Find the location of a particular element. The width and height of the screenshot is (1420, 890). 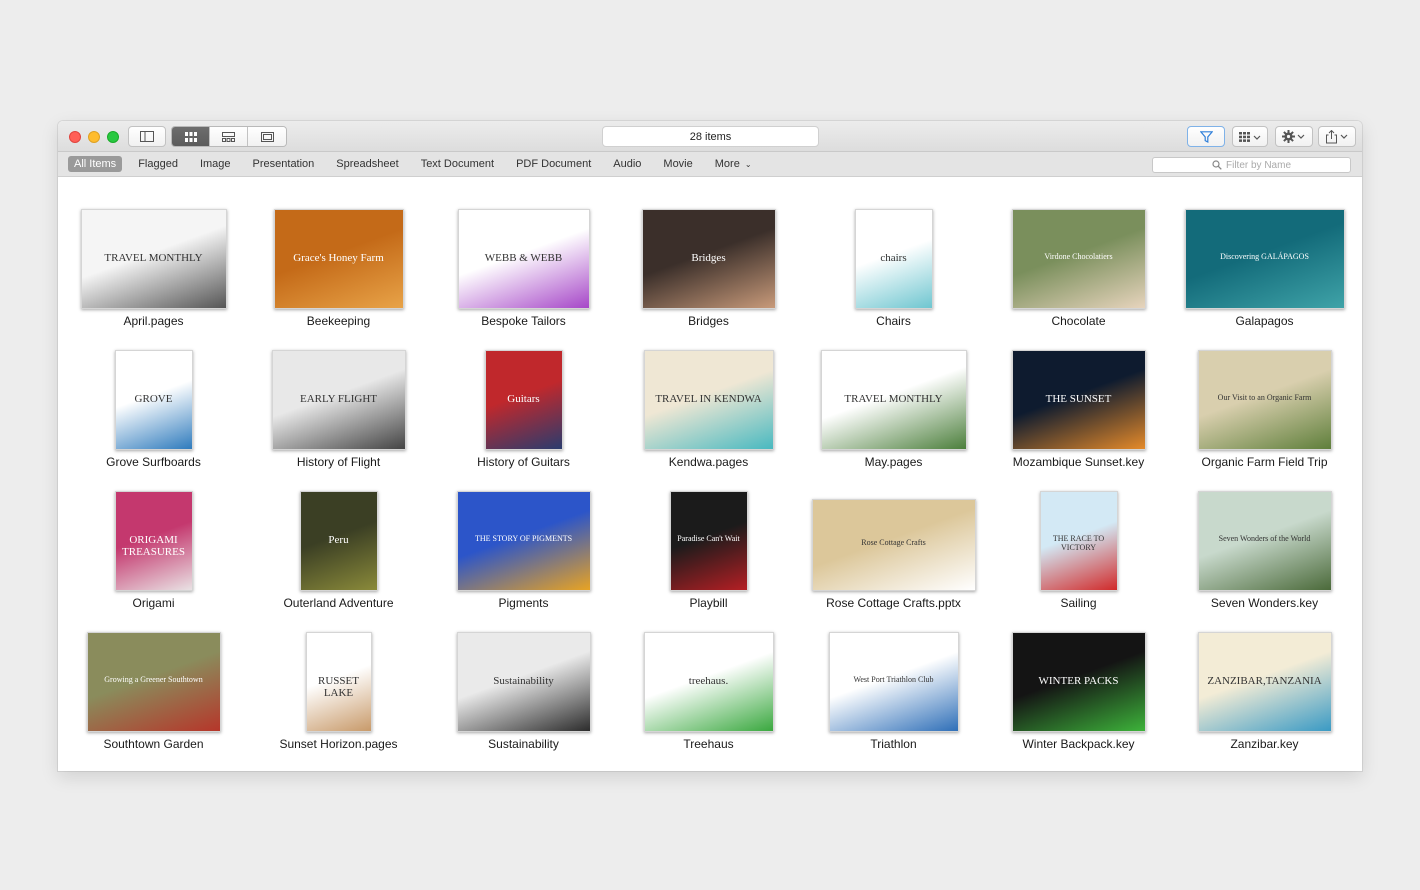

file-thumbnail: Sustainability is located at coordinates (523, 682).